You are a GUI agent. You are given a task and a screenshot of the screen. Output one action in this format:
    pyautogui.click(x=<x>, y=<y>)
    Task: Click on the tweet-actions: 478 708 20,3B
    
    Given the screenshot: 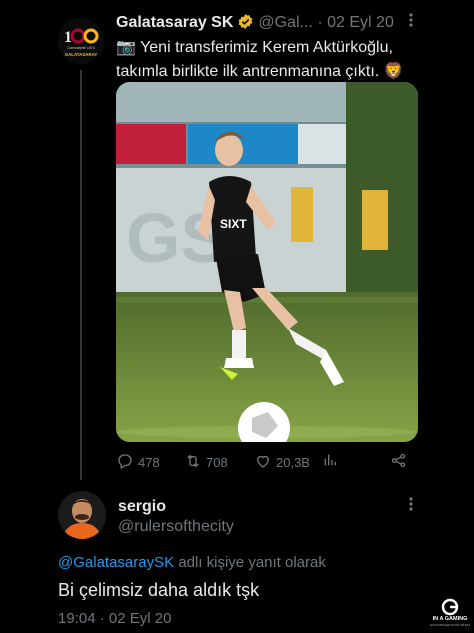 What is the action you would take?
    pyautogui.click(x=266, y=462)
    